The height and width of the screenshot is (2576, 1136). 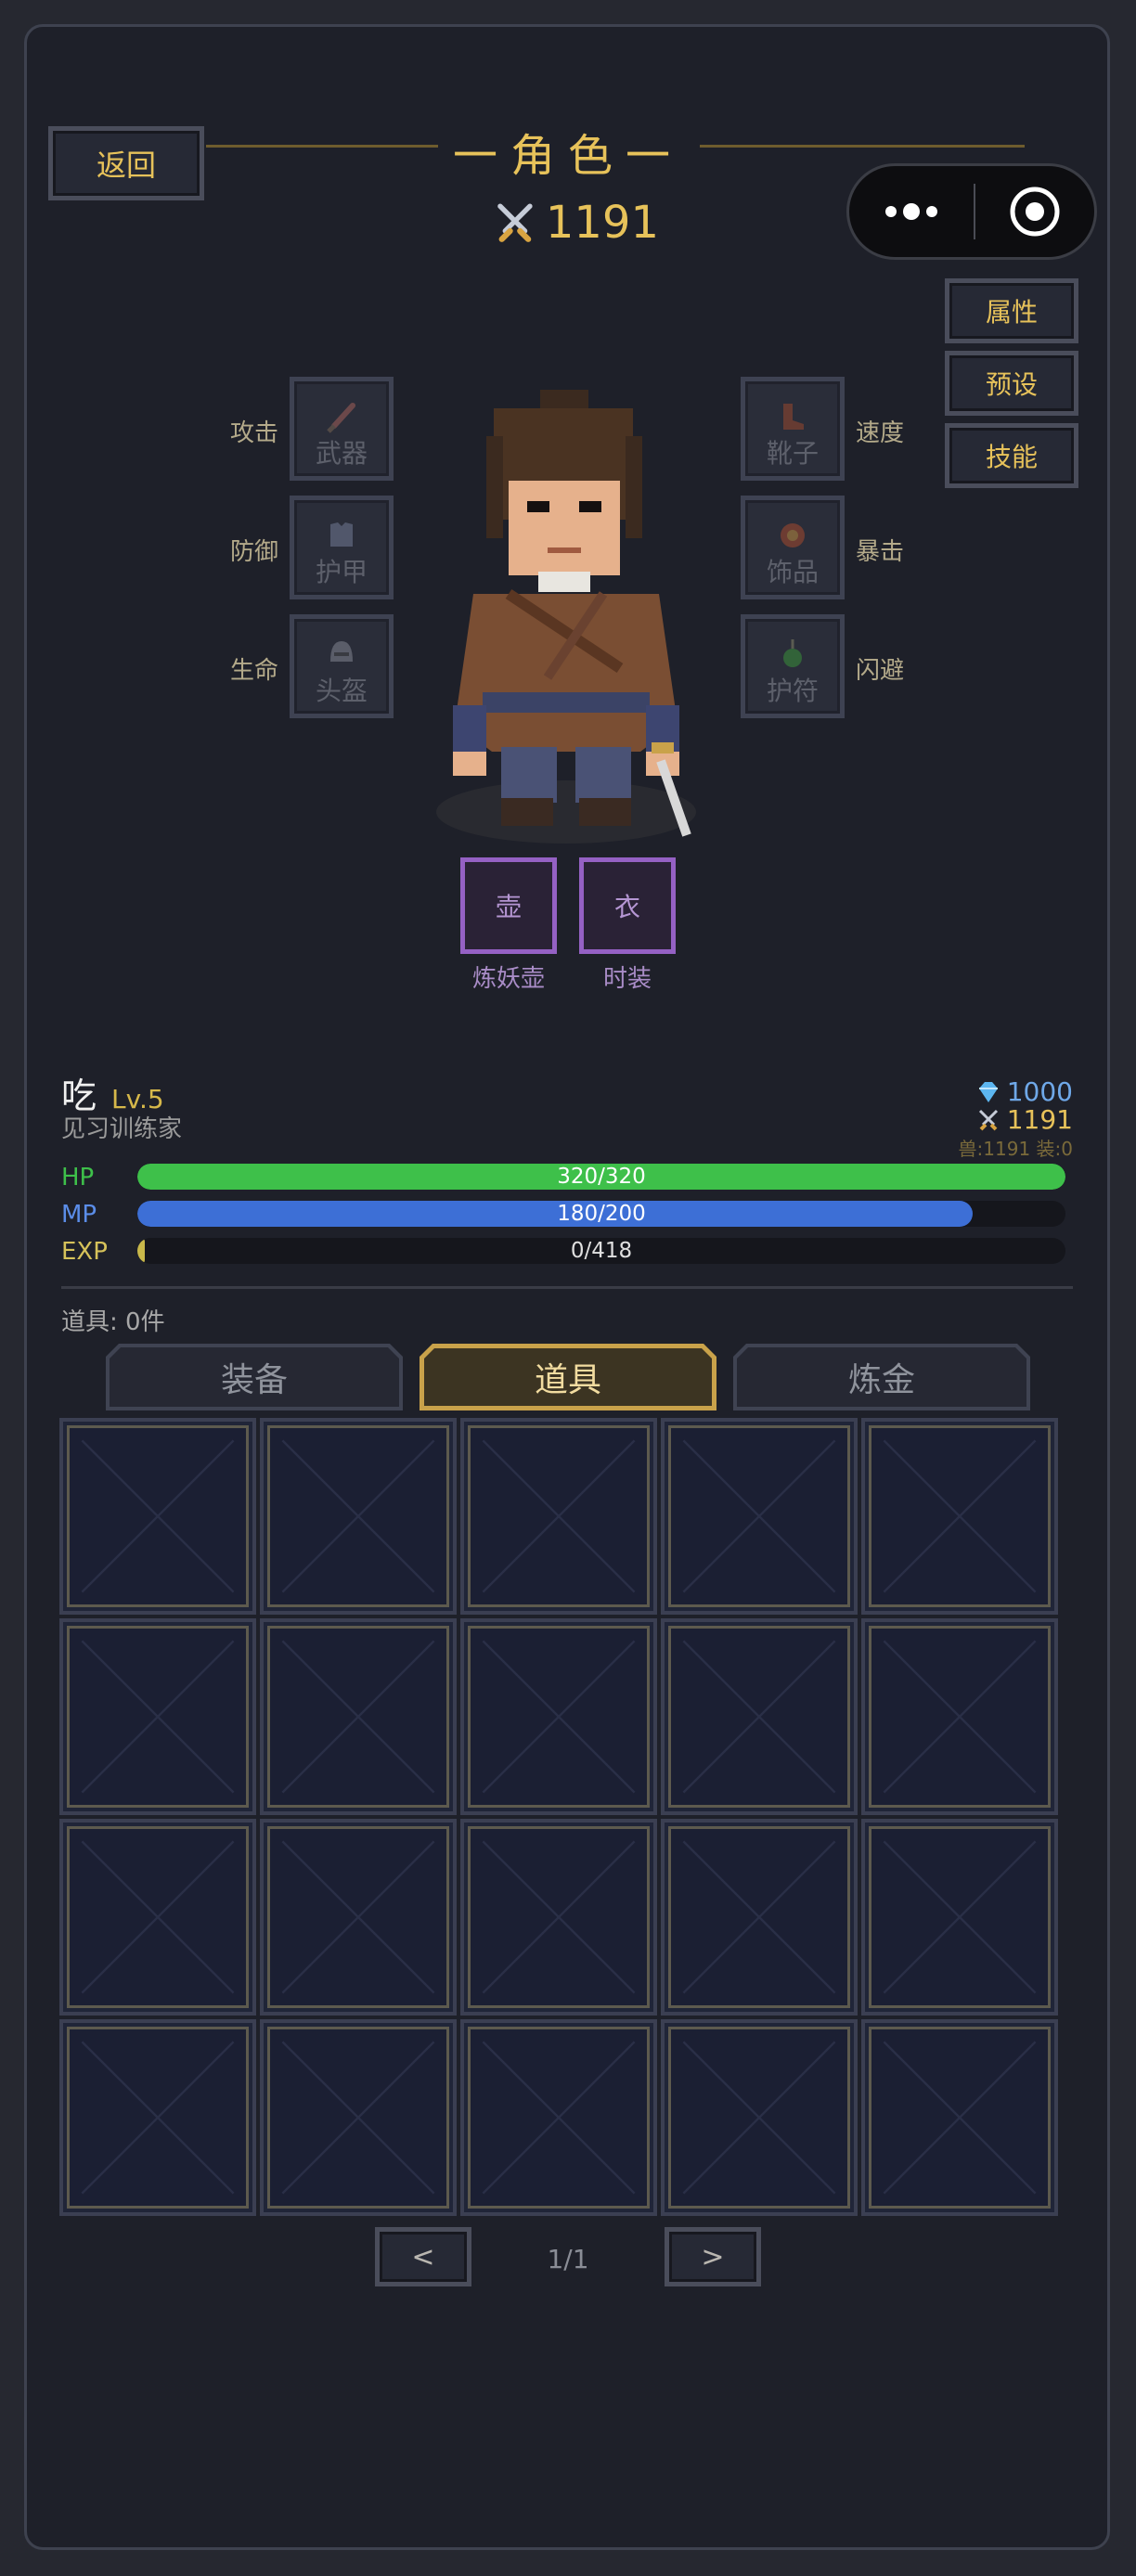 What do you see at coordinates (342, 666) in the screenshot?
I see `equip-slot-helmet: 头盔` at bounding box center [342, 666].